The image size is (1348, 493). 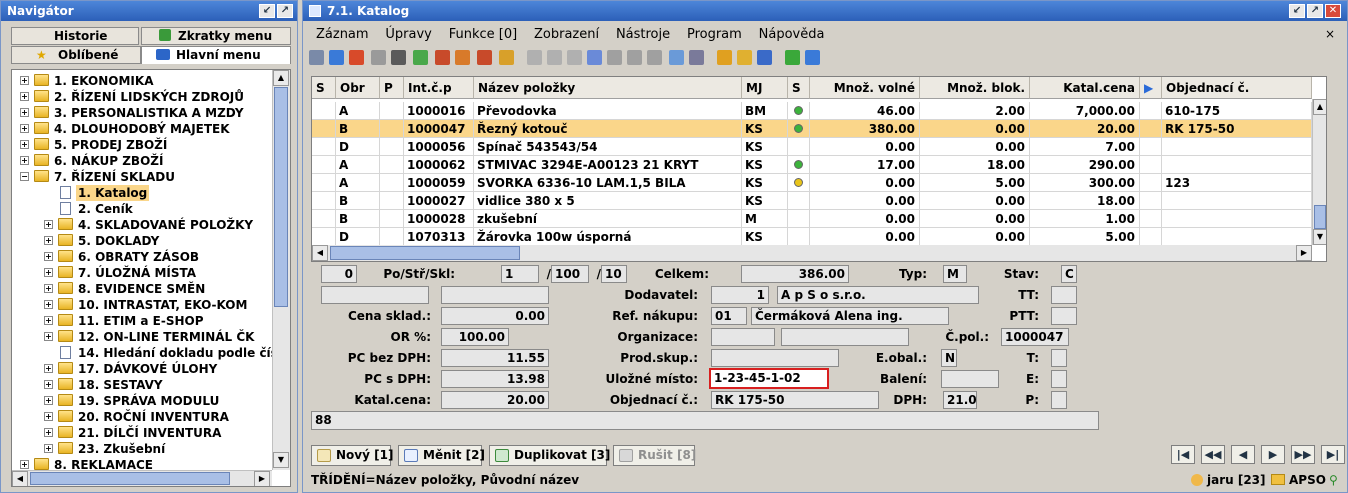 I want to click on pc-s-dph-field: 13.98, so click(x=495, y=379).